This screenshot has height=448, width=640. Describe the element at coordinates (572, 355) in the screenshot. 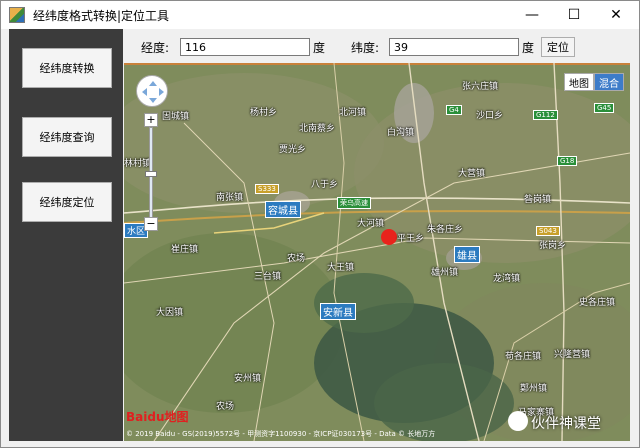

I see `place-label: 兴隆营镇` at that location.